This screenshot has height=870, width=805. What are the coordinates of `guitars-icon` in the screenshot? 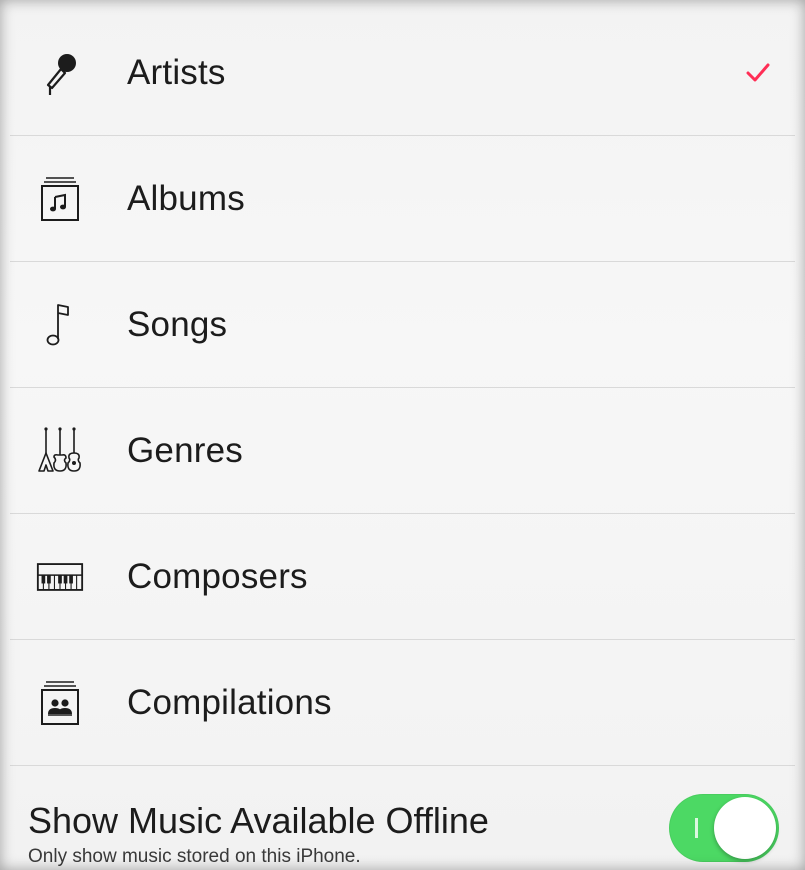 It's located at (60, 450).